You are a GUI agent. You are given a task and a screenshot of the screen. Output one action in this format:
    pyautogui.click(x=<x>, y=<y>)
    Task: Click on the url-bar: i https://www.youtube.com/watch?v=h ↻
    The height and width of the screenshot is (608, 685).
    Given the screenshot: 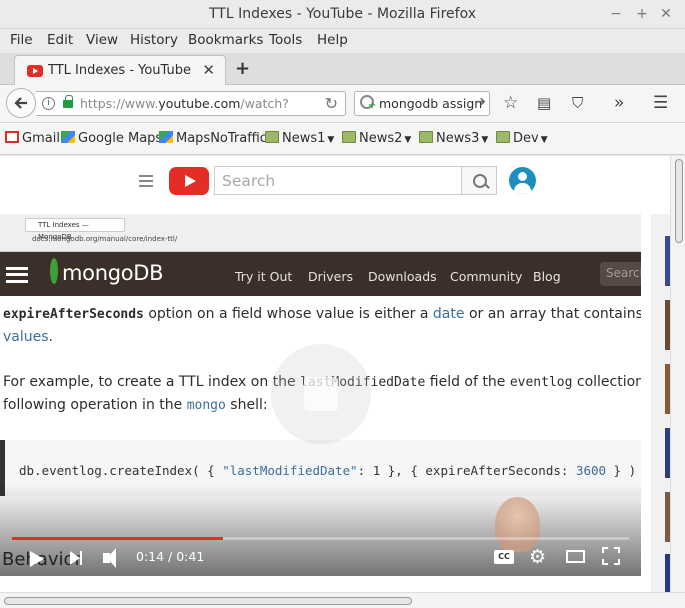 What is the action you would take?
    pyautogui.click(x=191, y=103)
    